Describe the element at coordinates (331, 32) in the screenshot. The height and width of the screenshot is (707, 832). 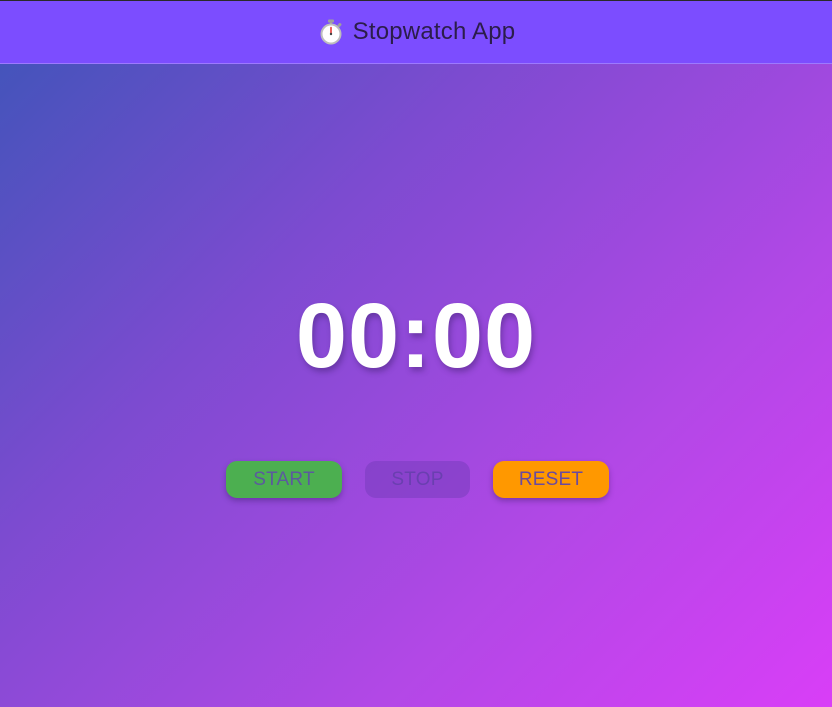
I see `stopwatch-icon` at that location.